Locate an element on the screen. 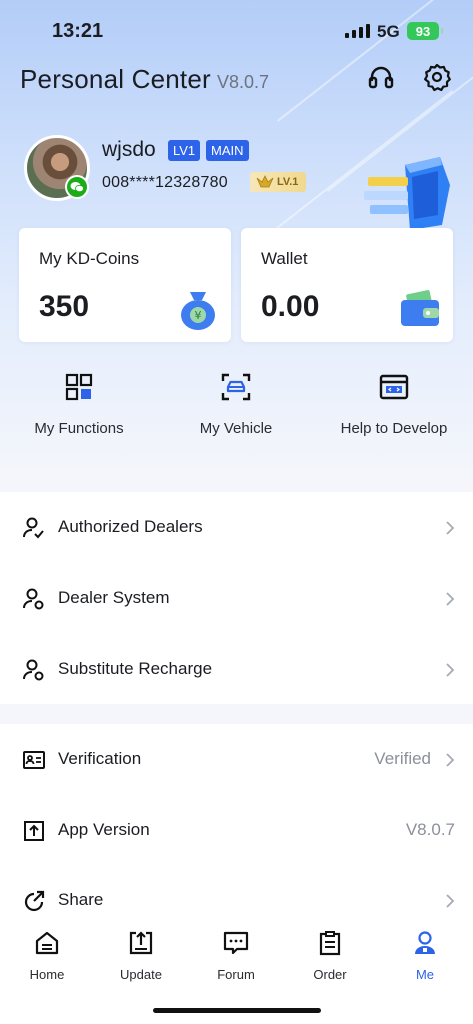  verification-status: Verified is located at coordinates (402, 758).